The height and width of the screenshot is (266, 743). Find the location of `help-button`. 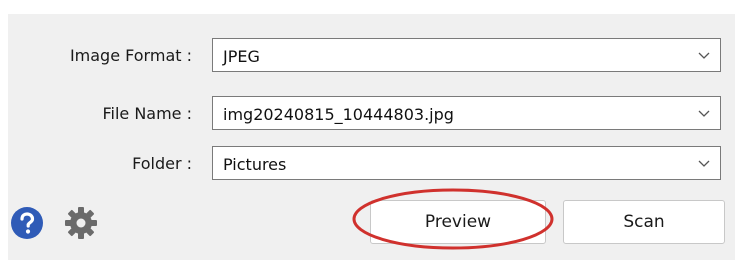

help-button is located at coordinates (27, 223).